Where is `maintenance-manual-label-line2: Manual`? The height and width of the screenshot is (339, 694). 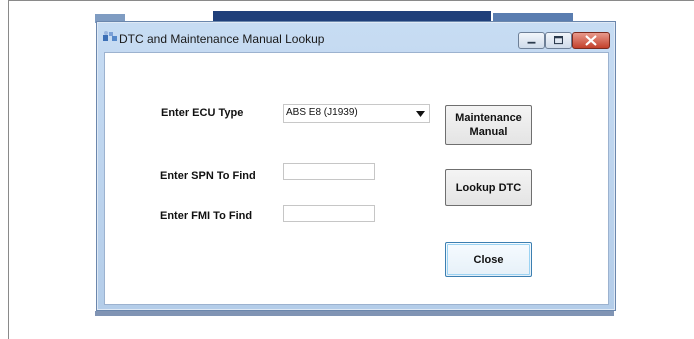 maintenance-manual-label-line2: Manual is located at coordinates (488, 132).